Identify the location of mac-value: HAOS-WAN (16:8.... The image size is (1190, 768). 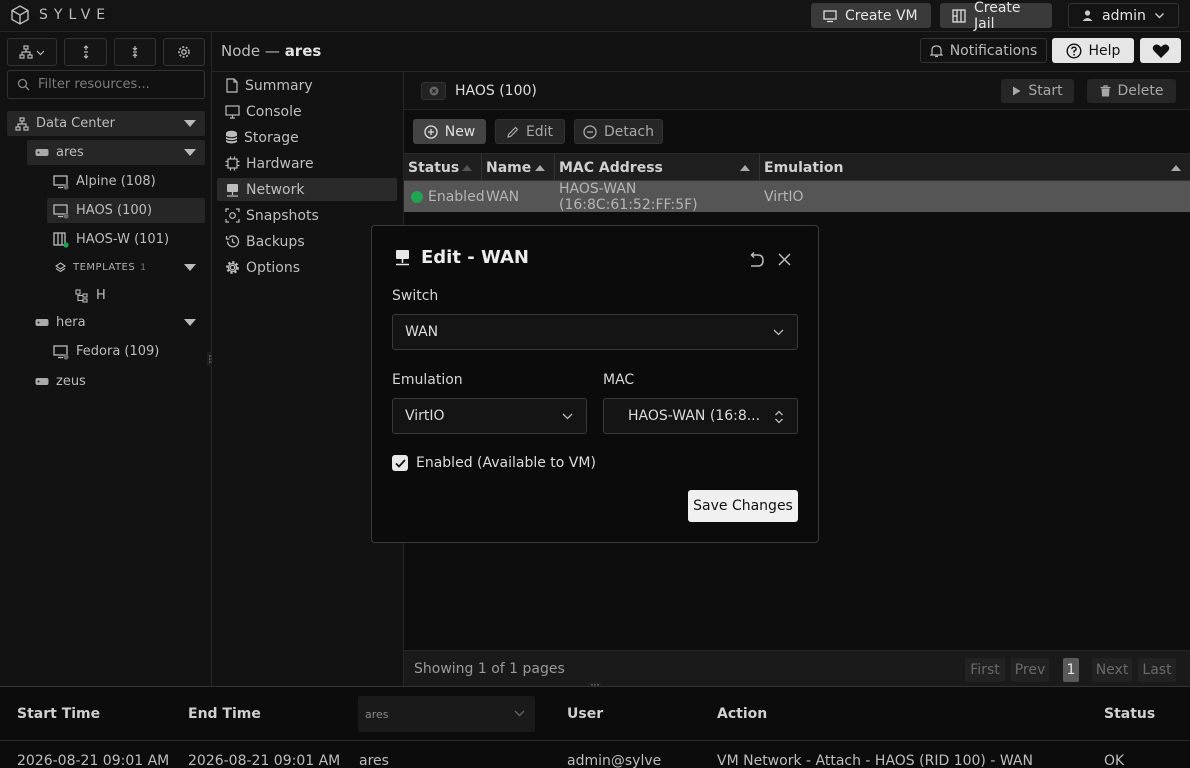
(694, 416).